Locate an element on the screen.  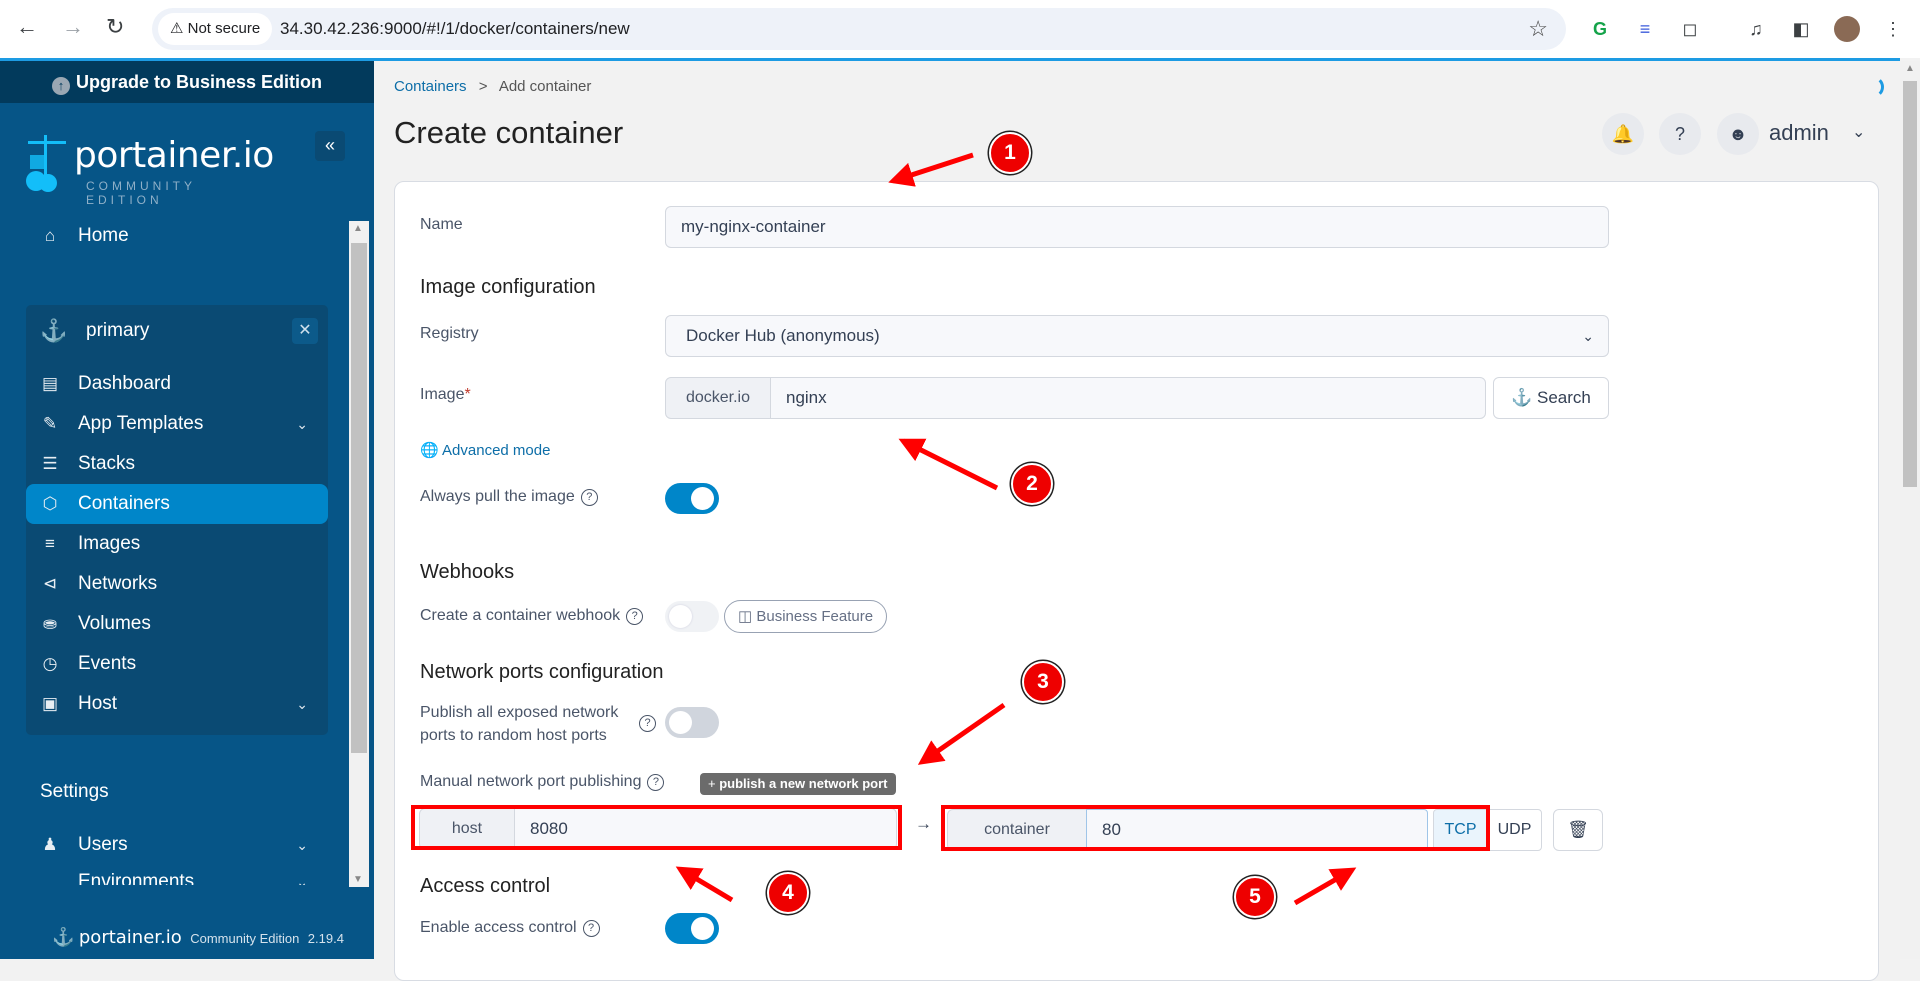
annotation-badge-1: 1 is located at coordinates (1010, 153).